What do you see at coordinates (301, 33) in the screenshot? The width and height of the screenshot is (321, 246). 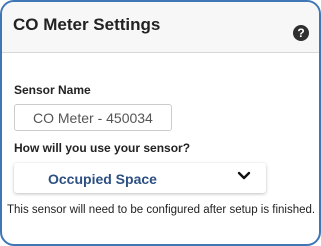 I see `question-circle-icon: ?` at bounding box center [301, 33].